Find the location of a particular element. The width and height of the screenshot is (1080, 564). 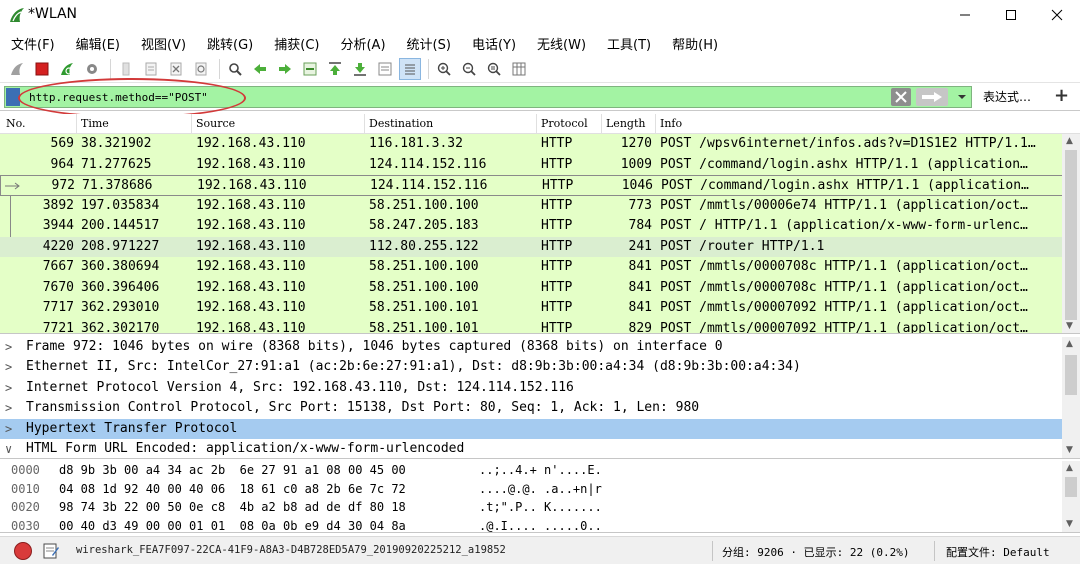

detail-tree-item-selected: > Hypertext Transfer Protocol is located at coordinates (540, 428).